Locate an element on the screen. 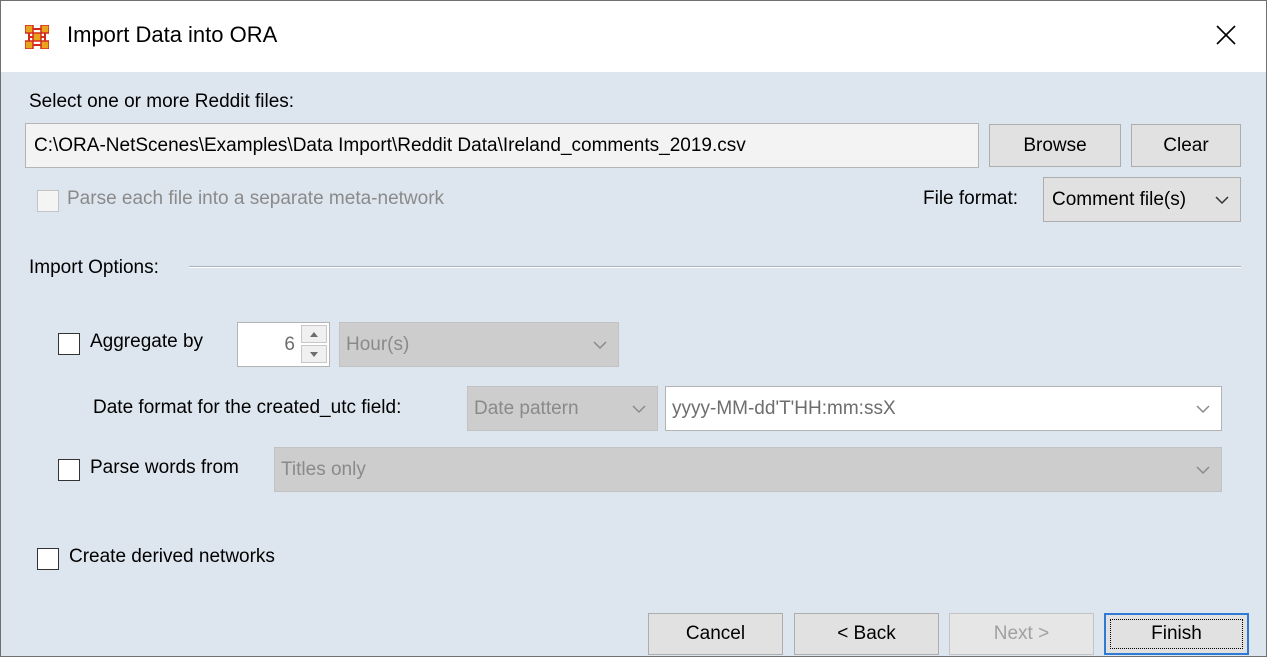  browse-button: Browse is located at coordinates (1055, 145).